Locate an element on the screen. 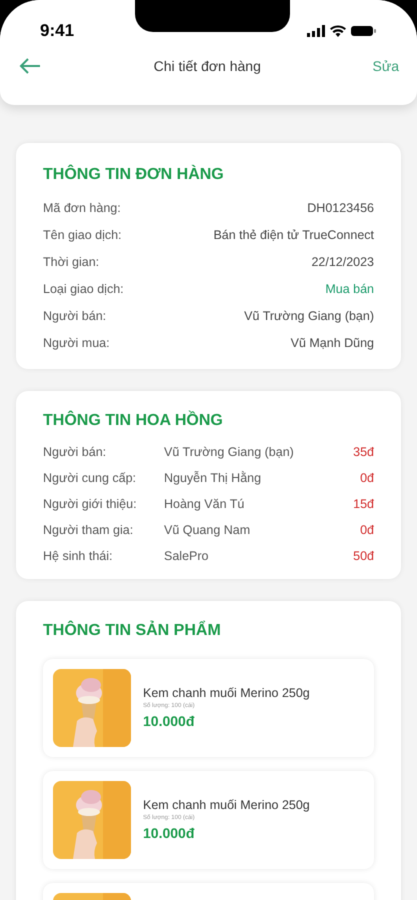 The width and height of the screenshot is (417, 900). field-value: Bán thẻ điện tử TrueConnect is located at coordinates (293, 235).